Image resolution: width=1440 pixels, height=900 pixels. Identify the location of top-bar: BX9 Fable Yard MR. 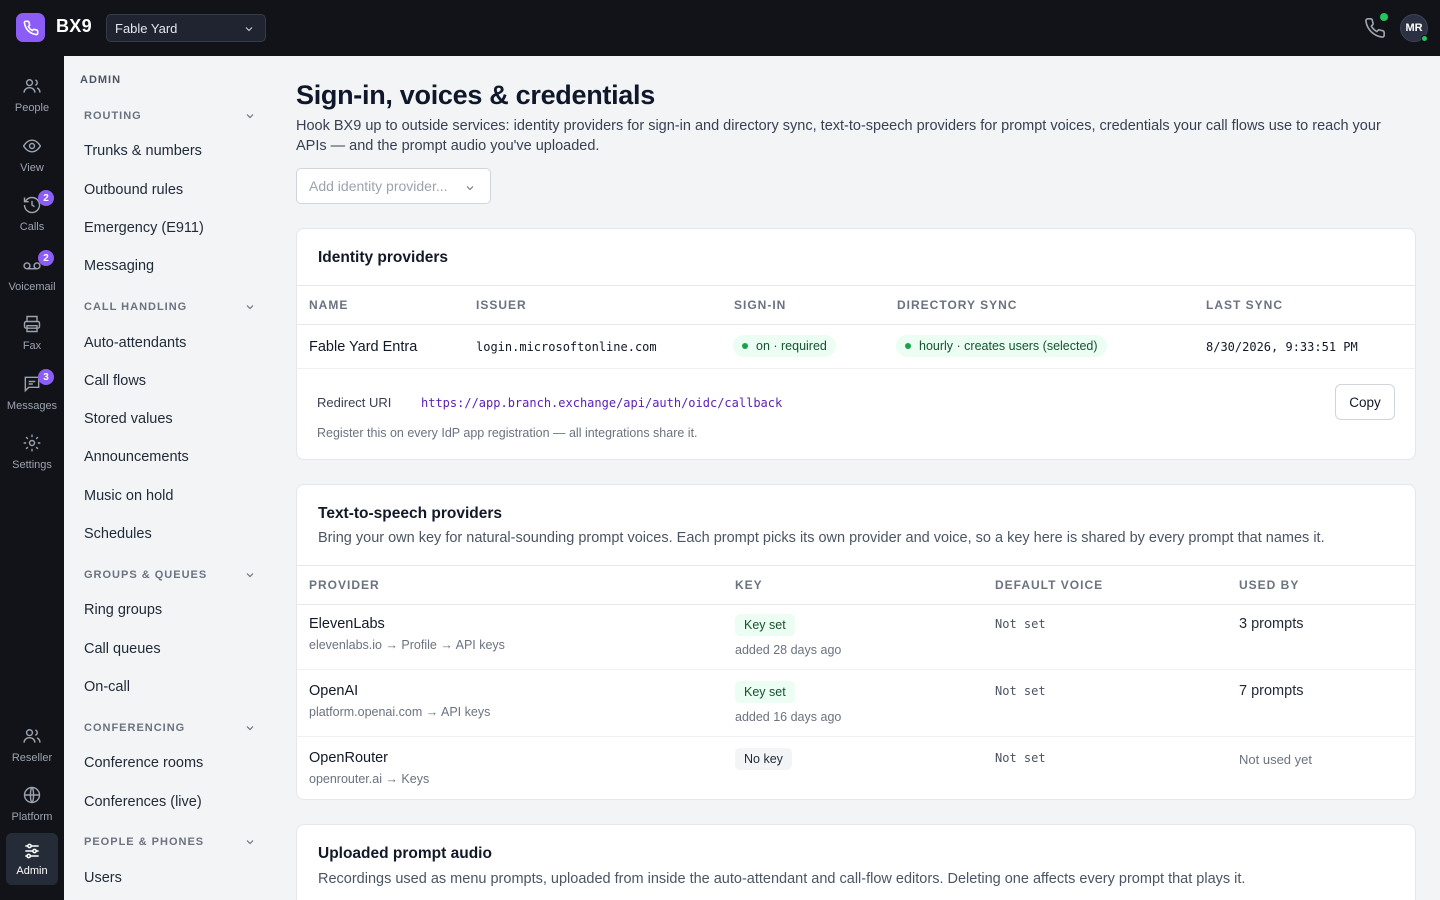
(720, 28).